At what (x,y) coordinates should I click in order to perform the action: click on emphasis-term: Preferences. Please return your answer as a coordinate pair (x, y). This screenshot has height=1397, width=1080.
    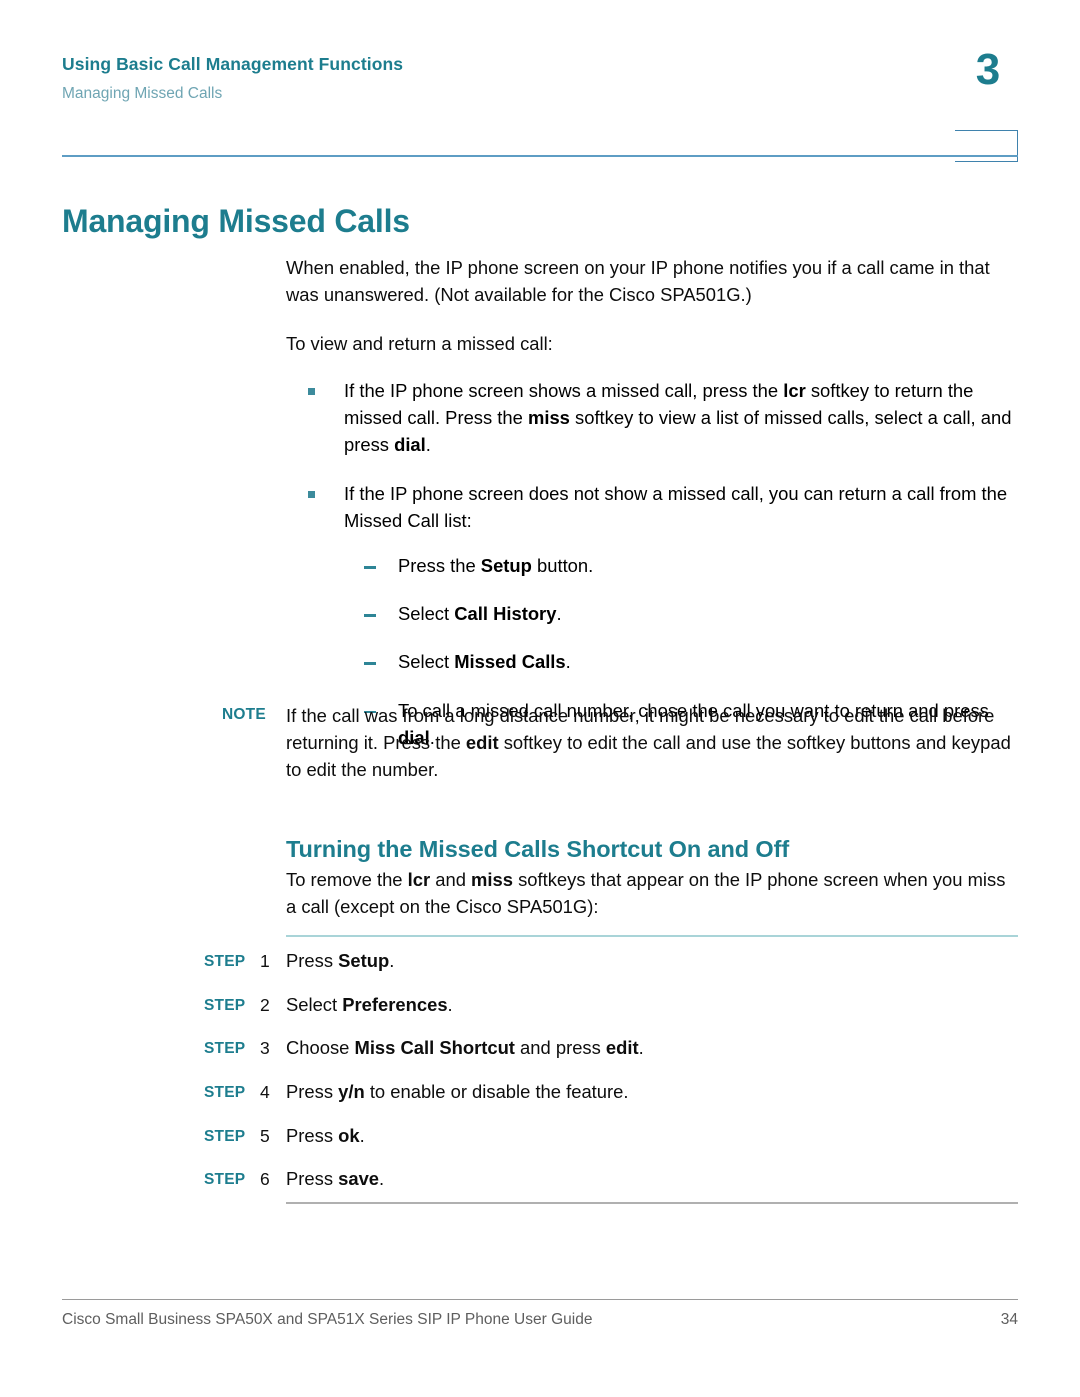
    Looking at the image, I should click on (395, 1004).